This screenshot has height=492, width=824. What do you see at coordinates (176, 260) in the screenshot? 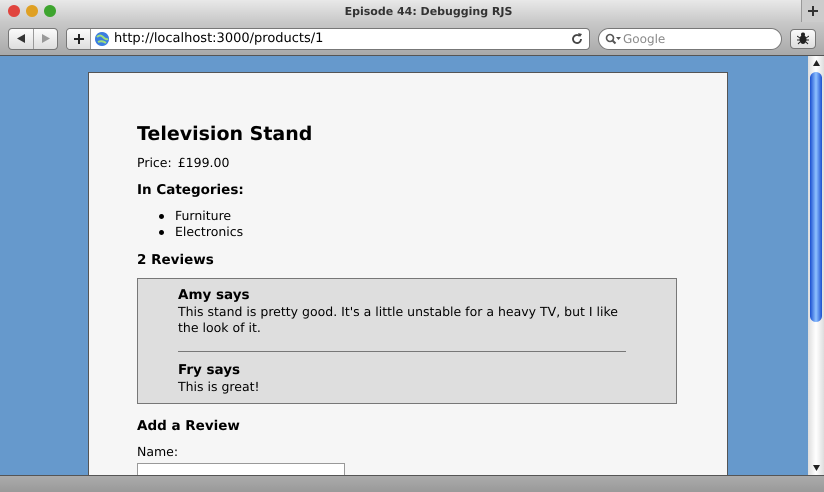
I see `reviews-heading: 2 Reviews` at bounding box center [176, 260].